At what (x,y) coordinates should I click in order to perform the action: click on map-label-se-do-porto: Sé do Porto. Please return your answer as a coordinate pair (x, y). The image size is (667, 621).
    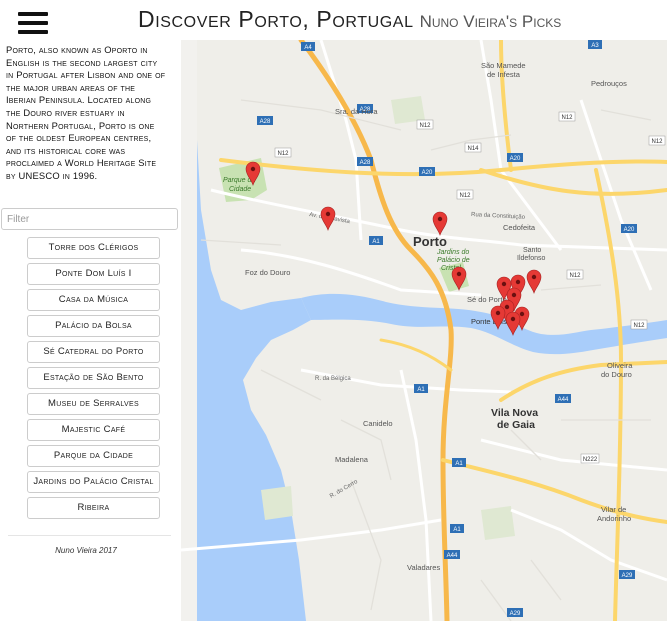
    Looking at the image, I should click on (487, 299).